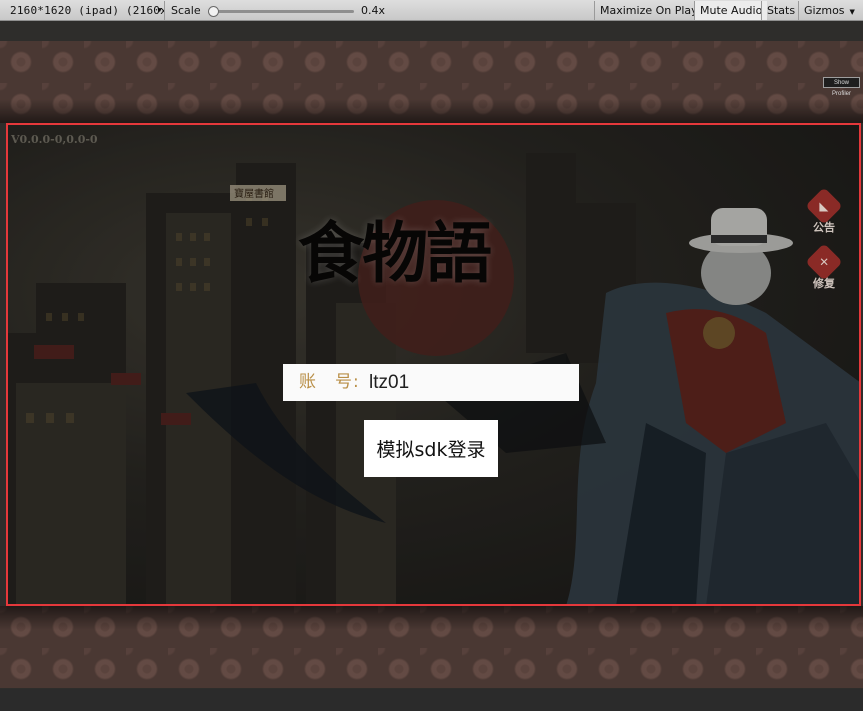 The height and width of the screenshot is (711, 863). What do you see at coordinates (841, 87) in the screenshot?
I see `show-profiler-button: Show Profiler` at bounding box center [841, 87].